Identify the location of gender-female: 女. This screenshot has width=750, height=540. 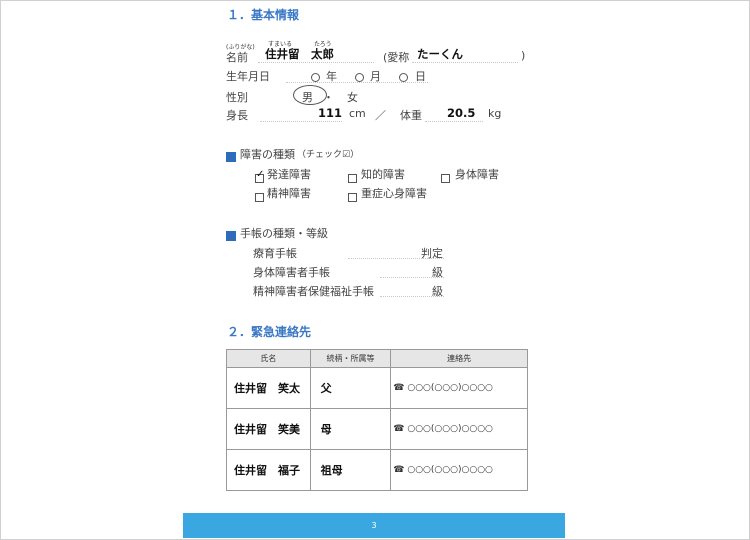
(352, 97).